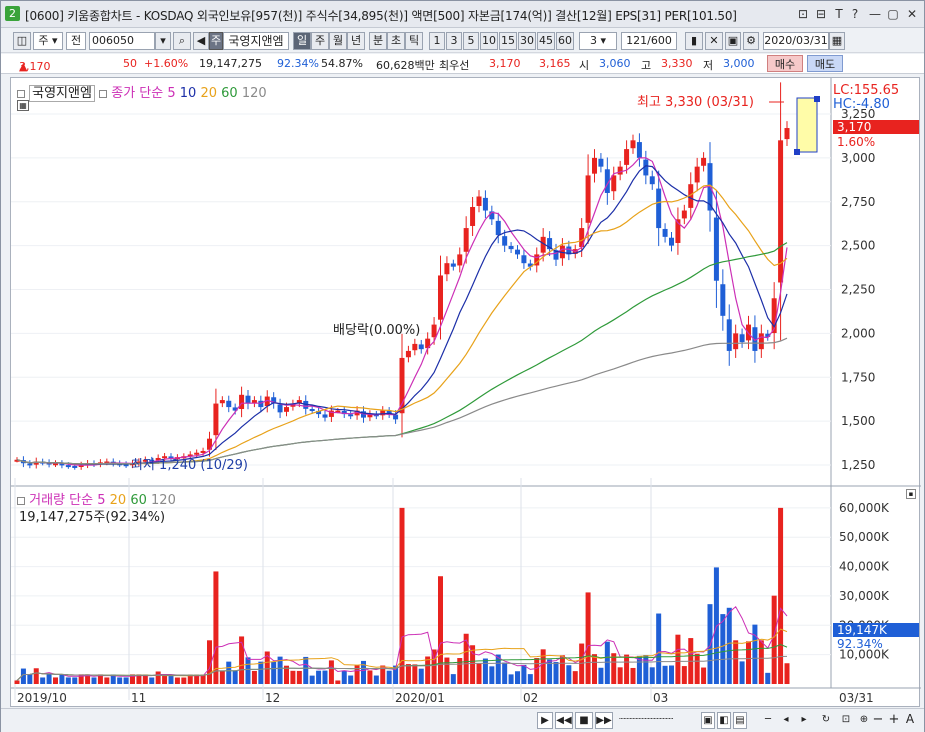 This screenshot has height=732, width=925. What do you see at coordinates (855, 14) in the screenshot?
I see `help-icon: ?` at bounding box center [855, 14].